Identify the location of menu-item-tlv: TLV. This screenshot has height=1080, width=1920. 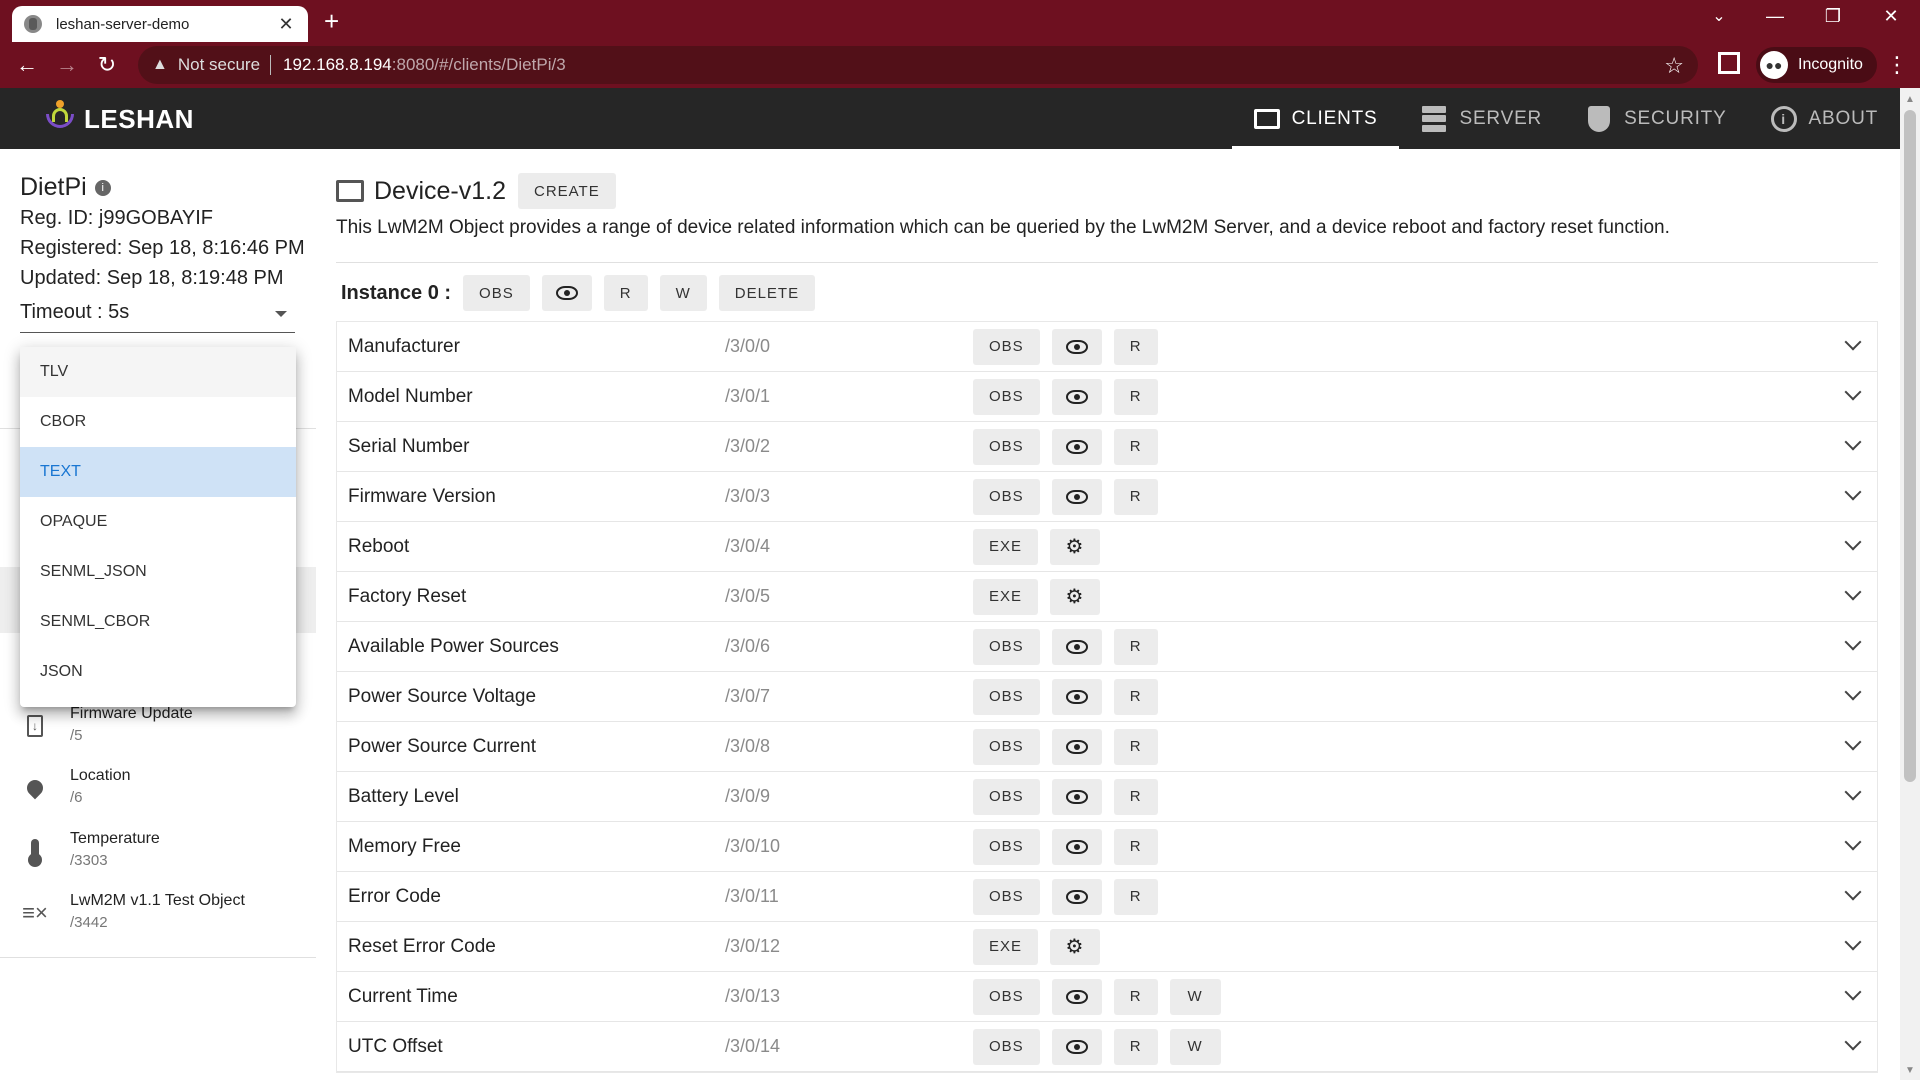
(158, 372).